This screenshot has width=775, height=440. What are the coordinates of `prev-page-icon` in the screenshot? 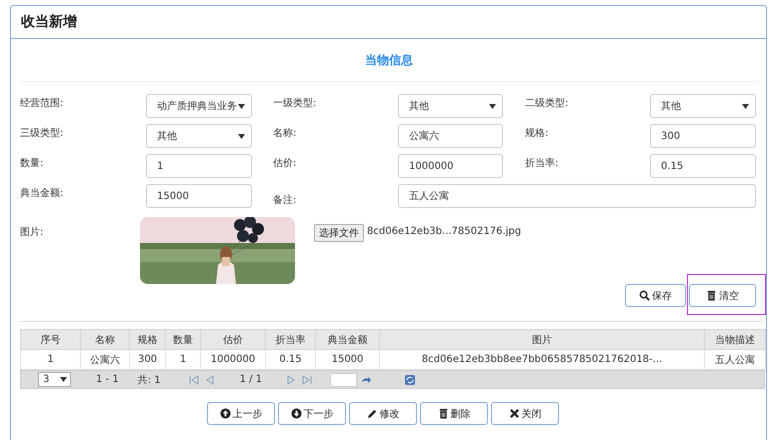 It's located at (209, 379).